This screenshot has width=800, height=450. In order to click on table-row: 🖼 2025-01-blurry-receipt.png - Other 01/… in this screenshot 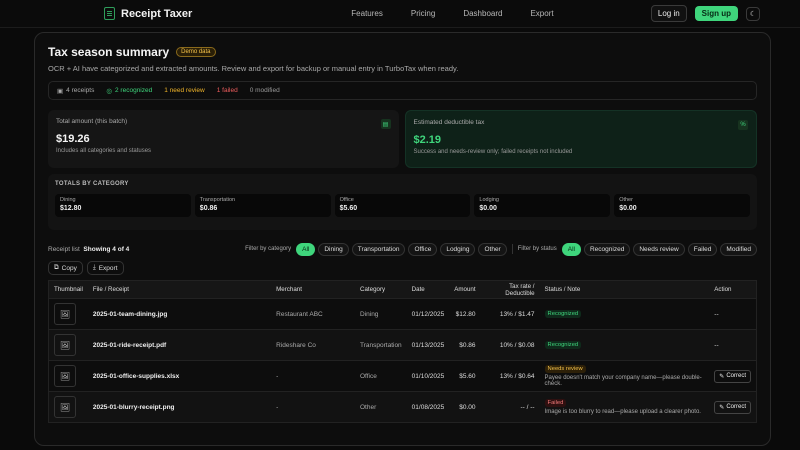, I will do `click(402, 407)`.